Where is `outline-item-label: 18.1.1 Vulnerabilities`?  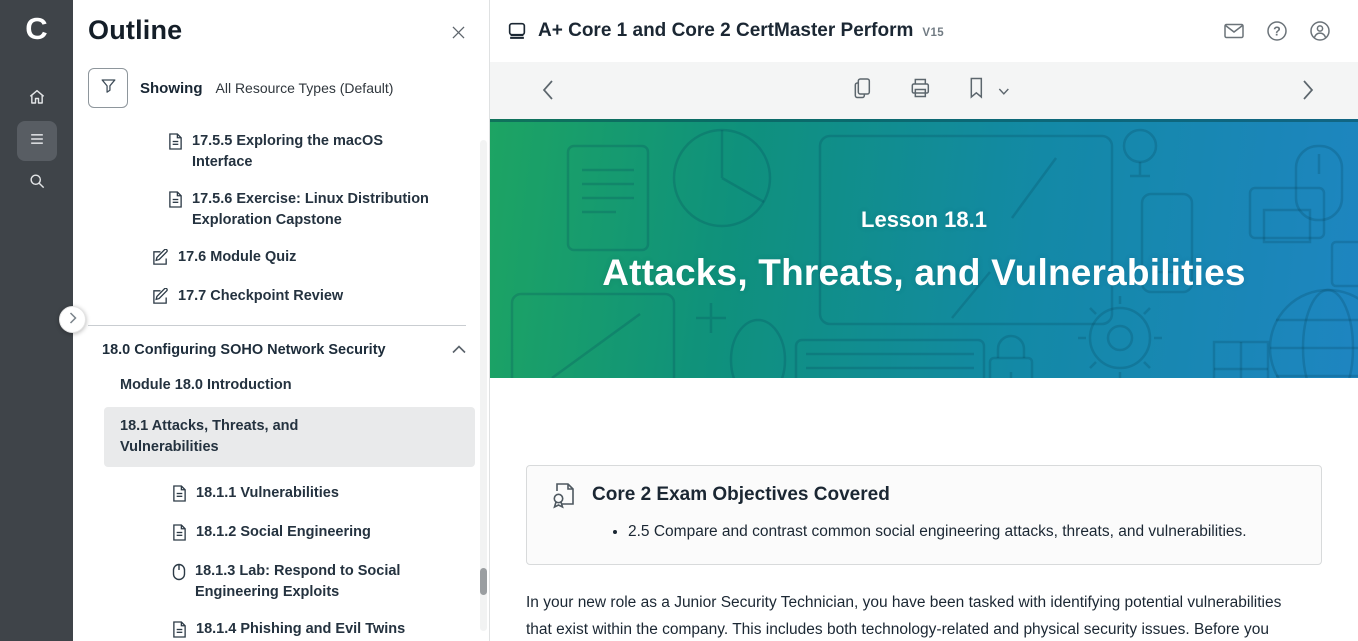
outline-item-label: 18.1.1 Vulnerabilities is located at coordinates (267, 493).